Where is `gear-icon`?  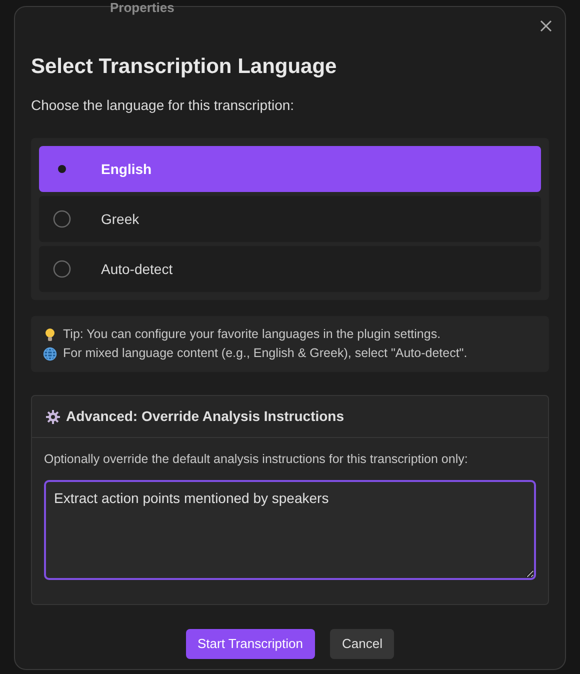 gear-icon is located at coordinates (53, 417).